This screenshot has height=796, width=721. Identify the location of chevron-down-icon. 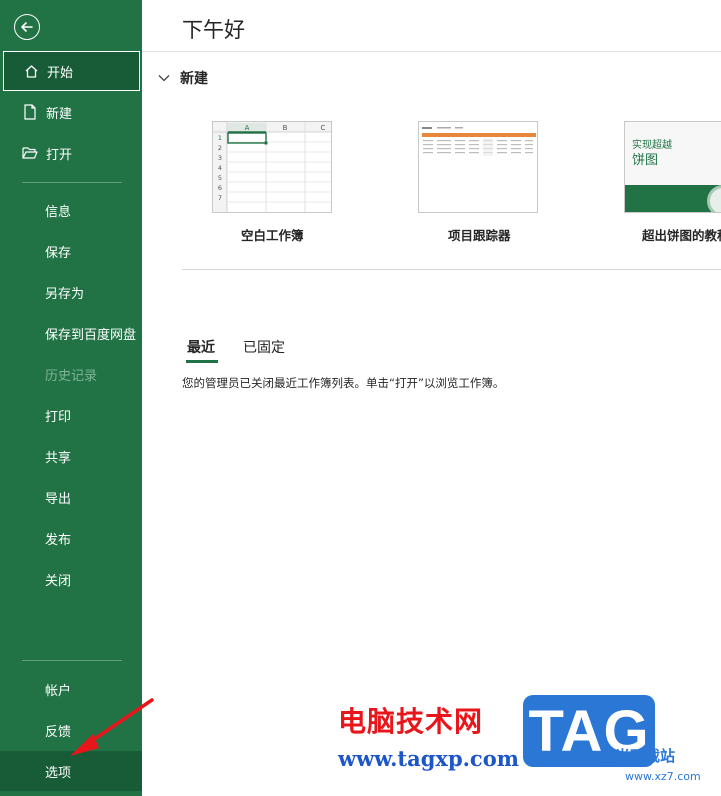
(164, 78).